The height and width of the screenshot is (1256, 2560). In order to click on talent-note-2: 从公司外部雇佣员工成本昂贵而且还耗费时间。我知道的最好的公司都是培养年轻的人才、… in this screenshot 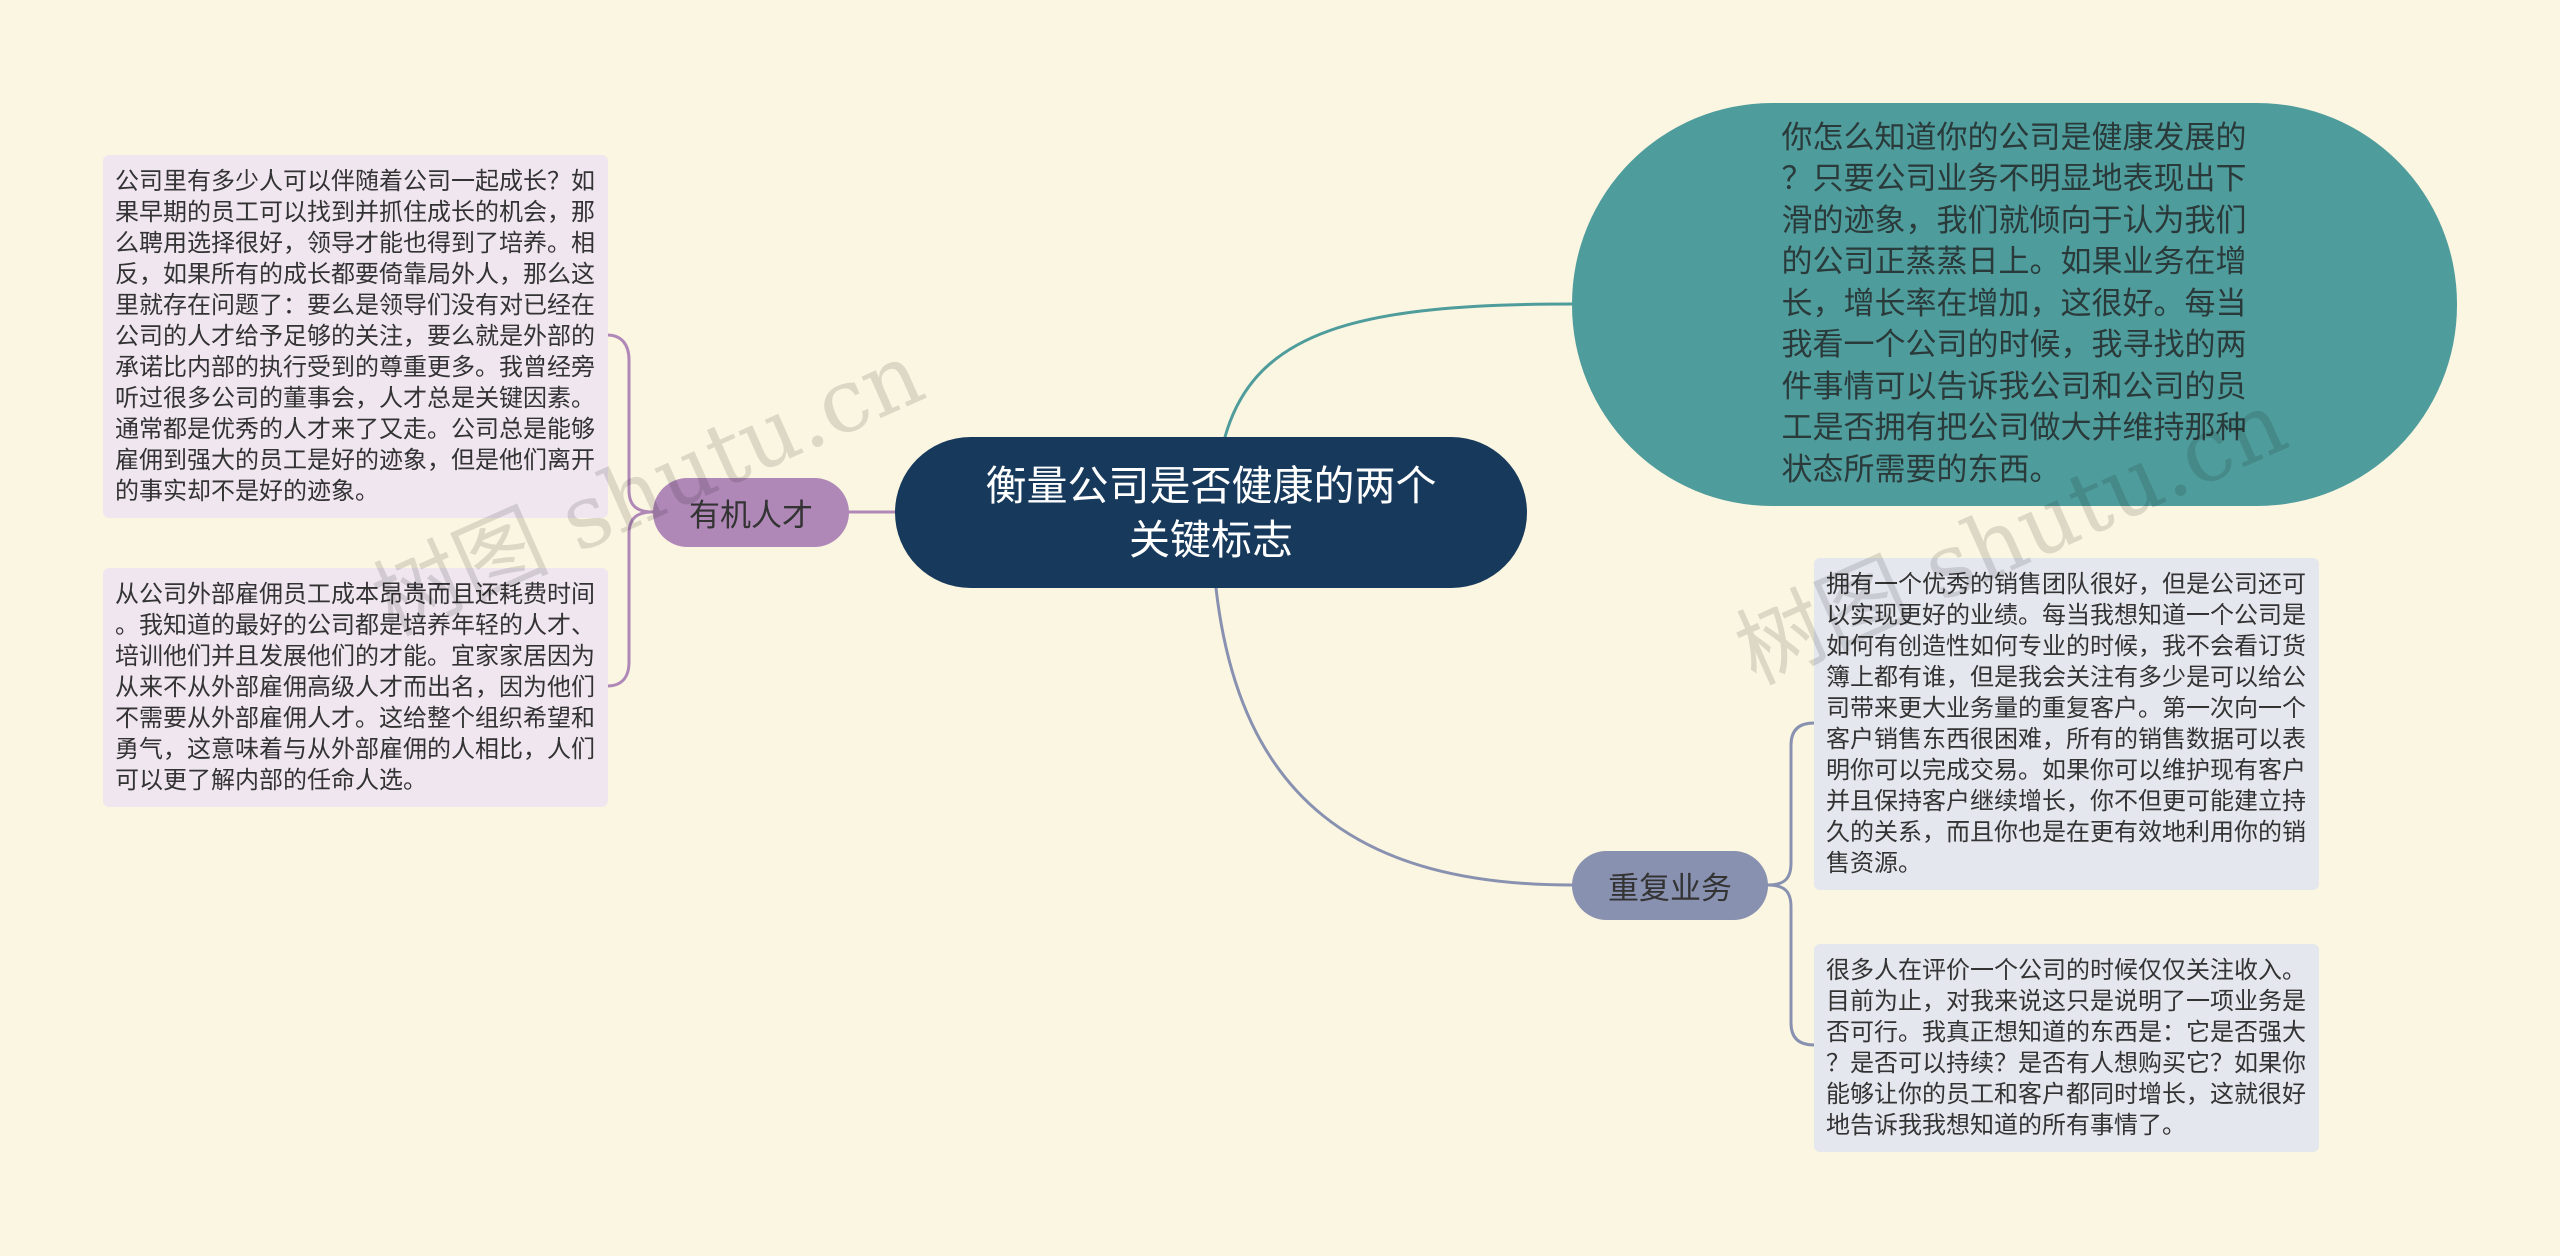, I will do `click(355, 687)`.